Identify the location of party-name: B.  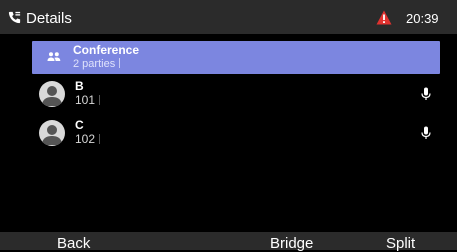
(79, 86).